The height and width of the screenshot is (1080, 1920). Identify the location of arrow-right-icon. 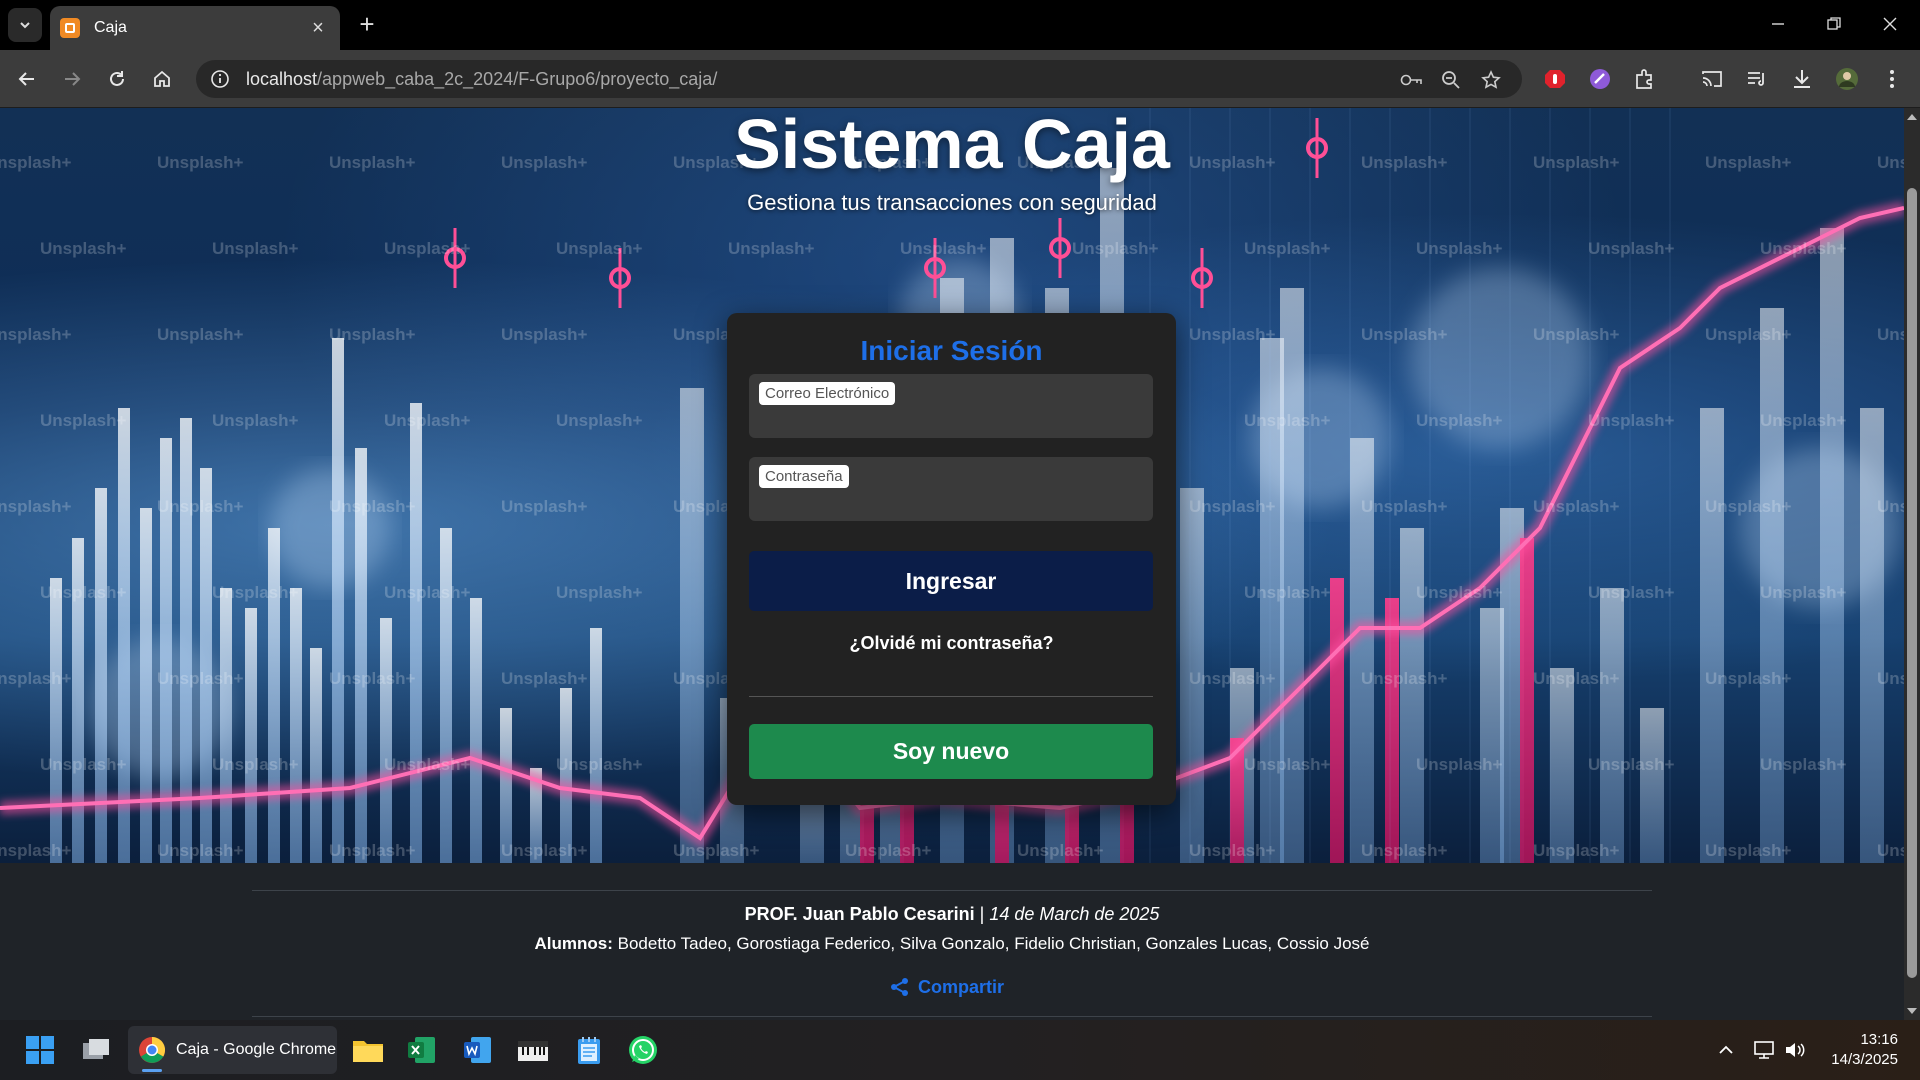
(73, 79).